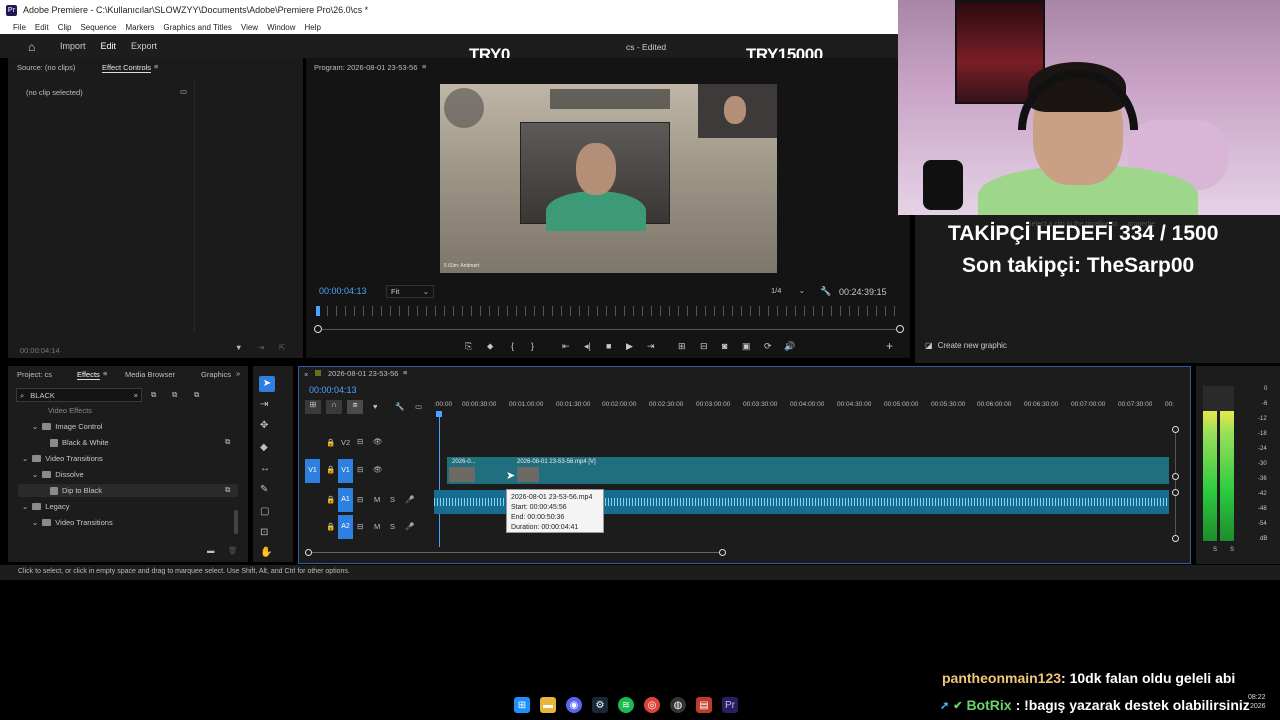 This screenshot has height=720, width=1280. What do you see at coordinates (183, 91) in the screenshot?
I see `panel-layout-icon: ▭` at bounding box center [183, 91].